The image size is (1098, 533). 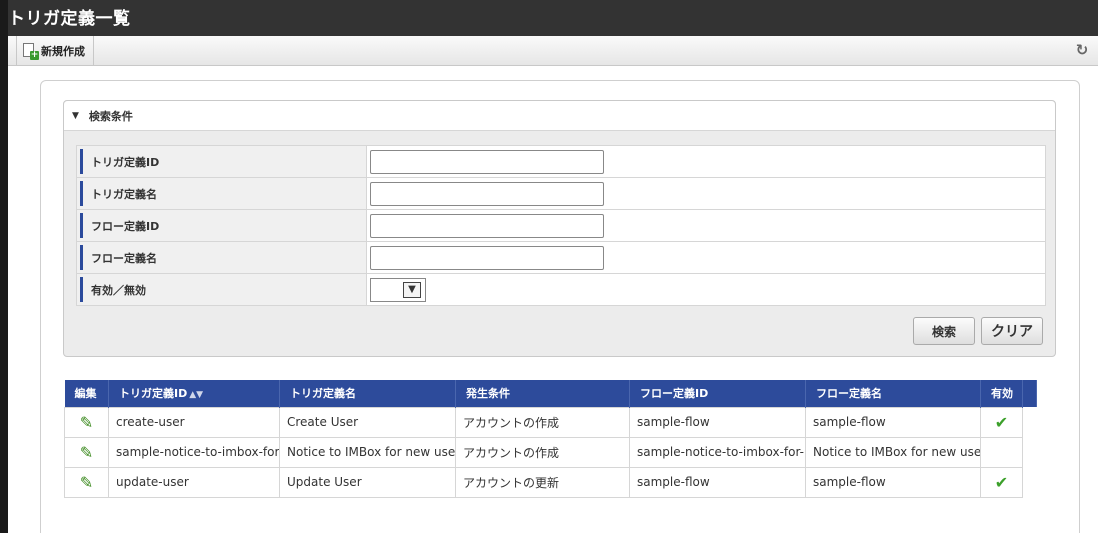 I want to click on row-trigger-name: Notice to IMBox for new user, so click(x=367, y=452).